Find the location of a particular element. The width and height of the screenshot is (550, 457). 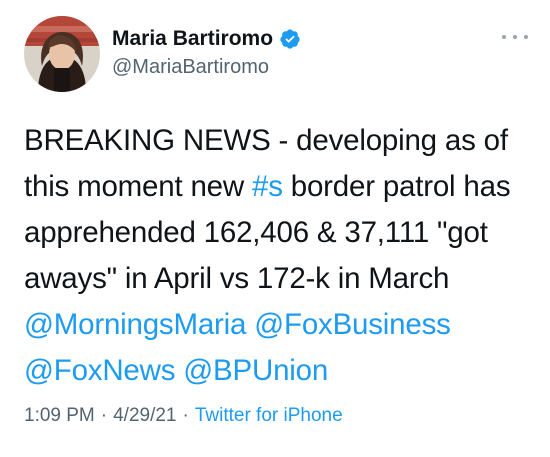

tweet-source-link: Twitter for iPhone is located at coordinates (269, 415).